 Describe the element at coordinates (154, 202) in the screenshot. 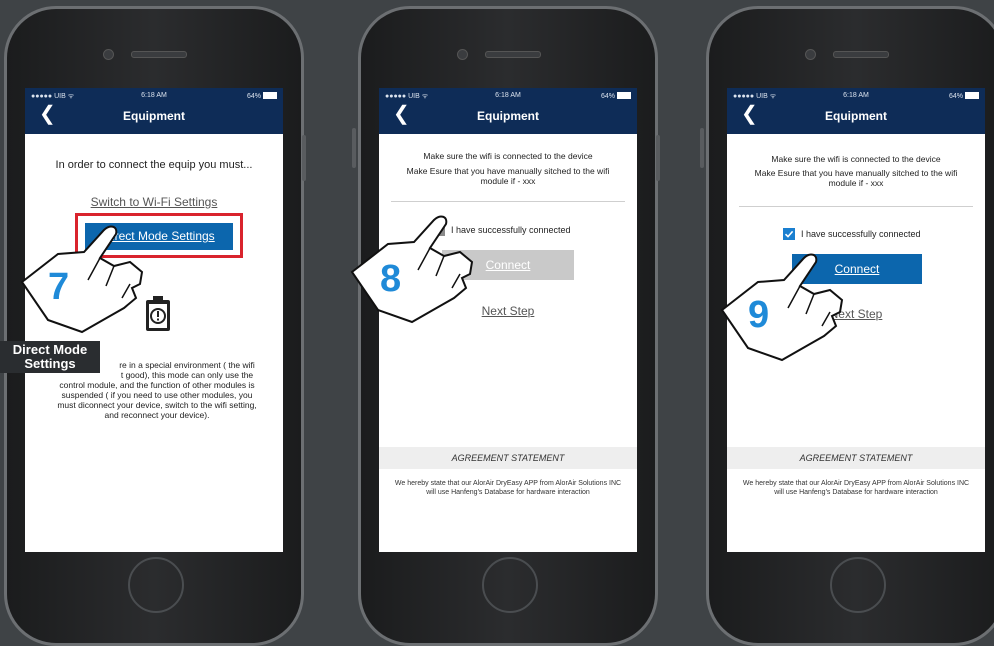

I see `wifi-settings-link: Switch to Wi-Fi Settings` at that location.